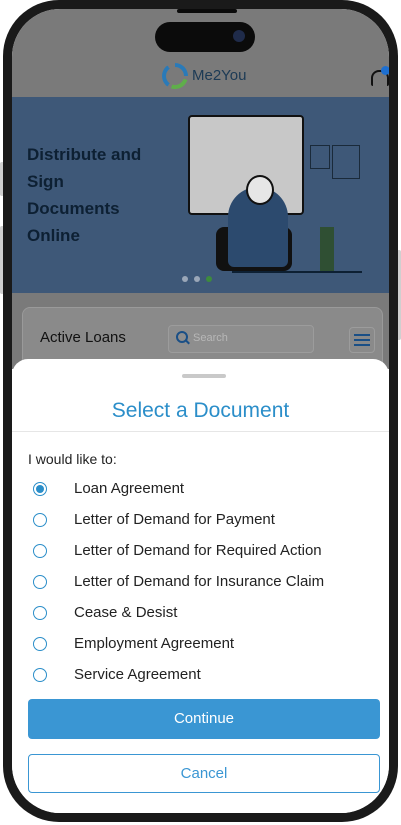 The height and width of the screenshot is (825, 401). Describe the element at coordinates (200, 431) in the screenshot. I see `sheet-divider` at that location.